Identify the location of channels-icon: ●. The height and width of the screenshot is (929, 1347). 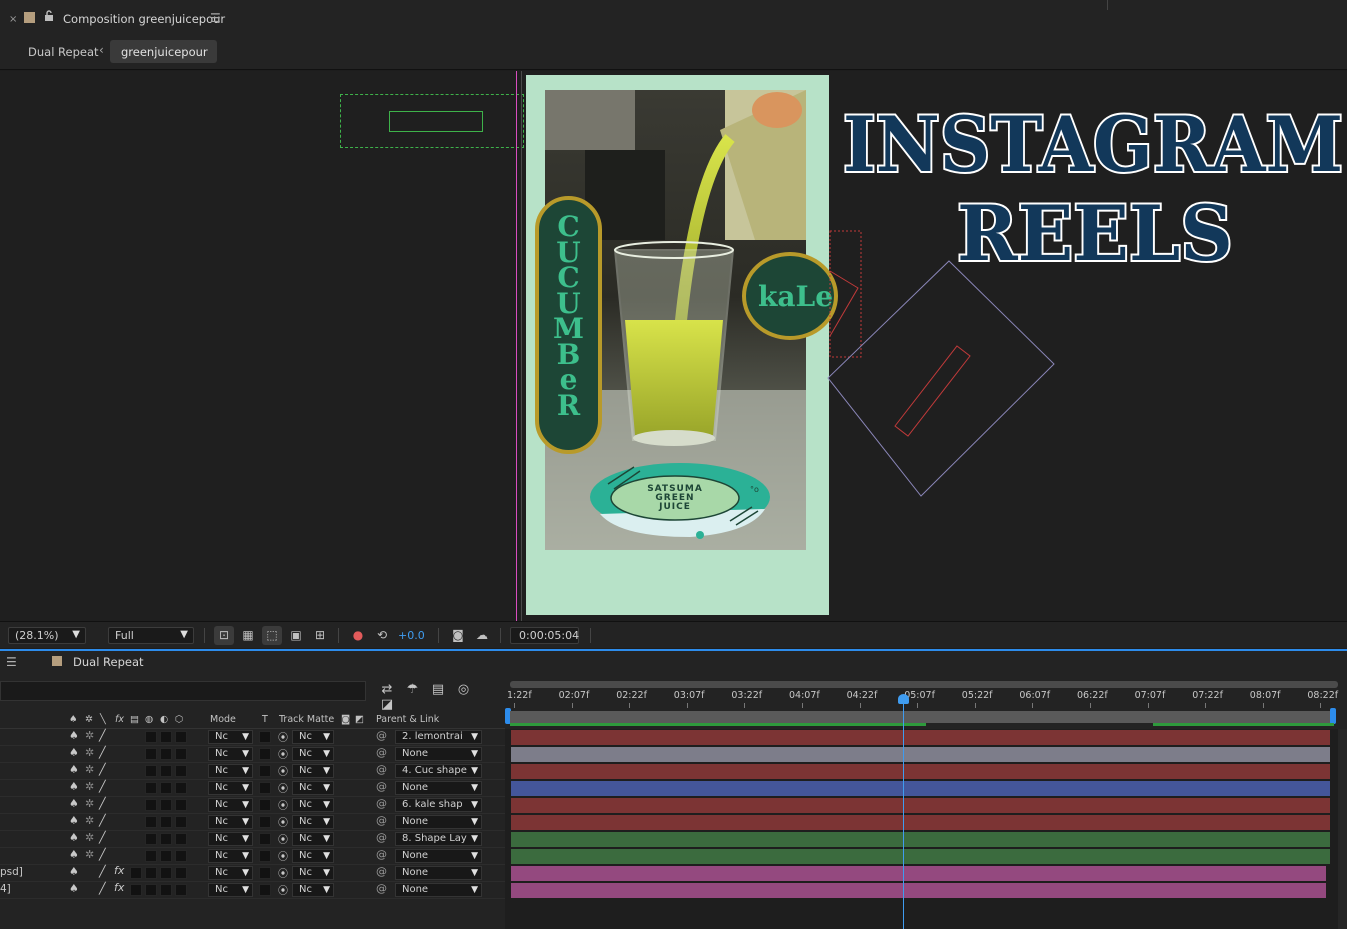
(358, 635).